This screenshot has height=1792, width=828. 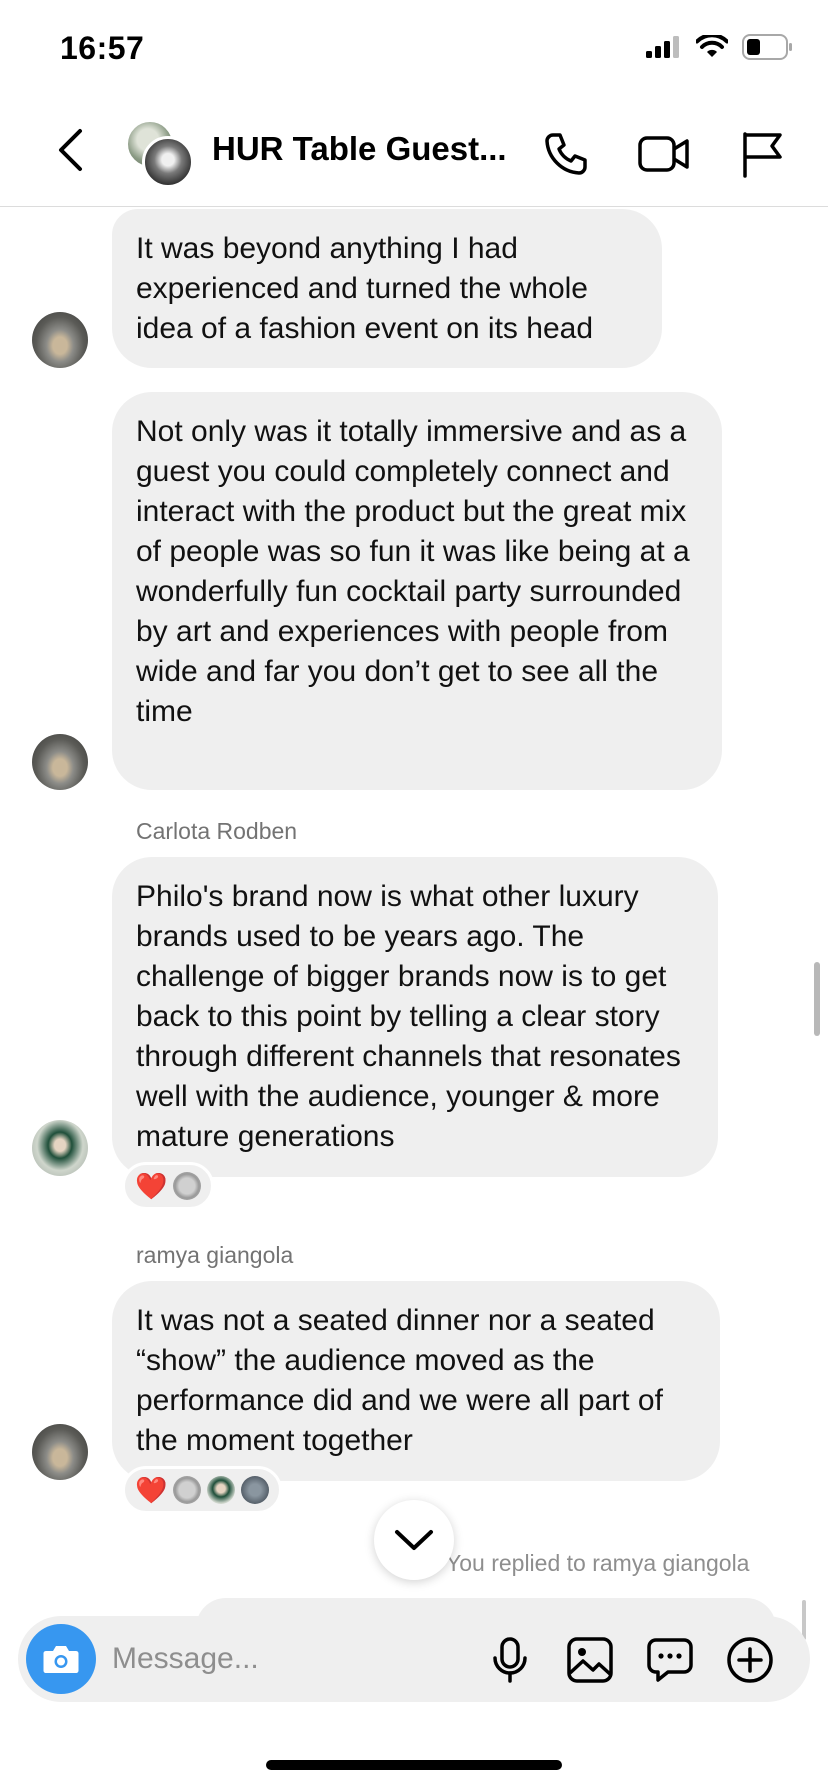 I want to click on flag-icon, so click(x=762, y=155).